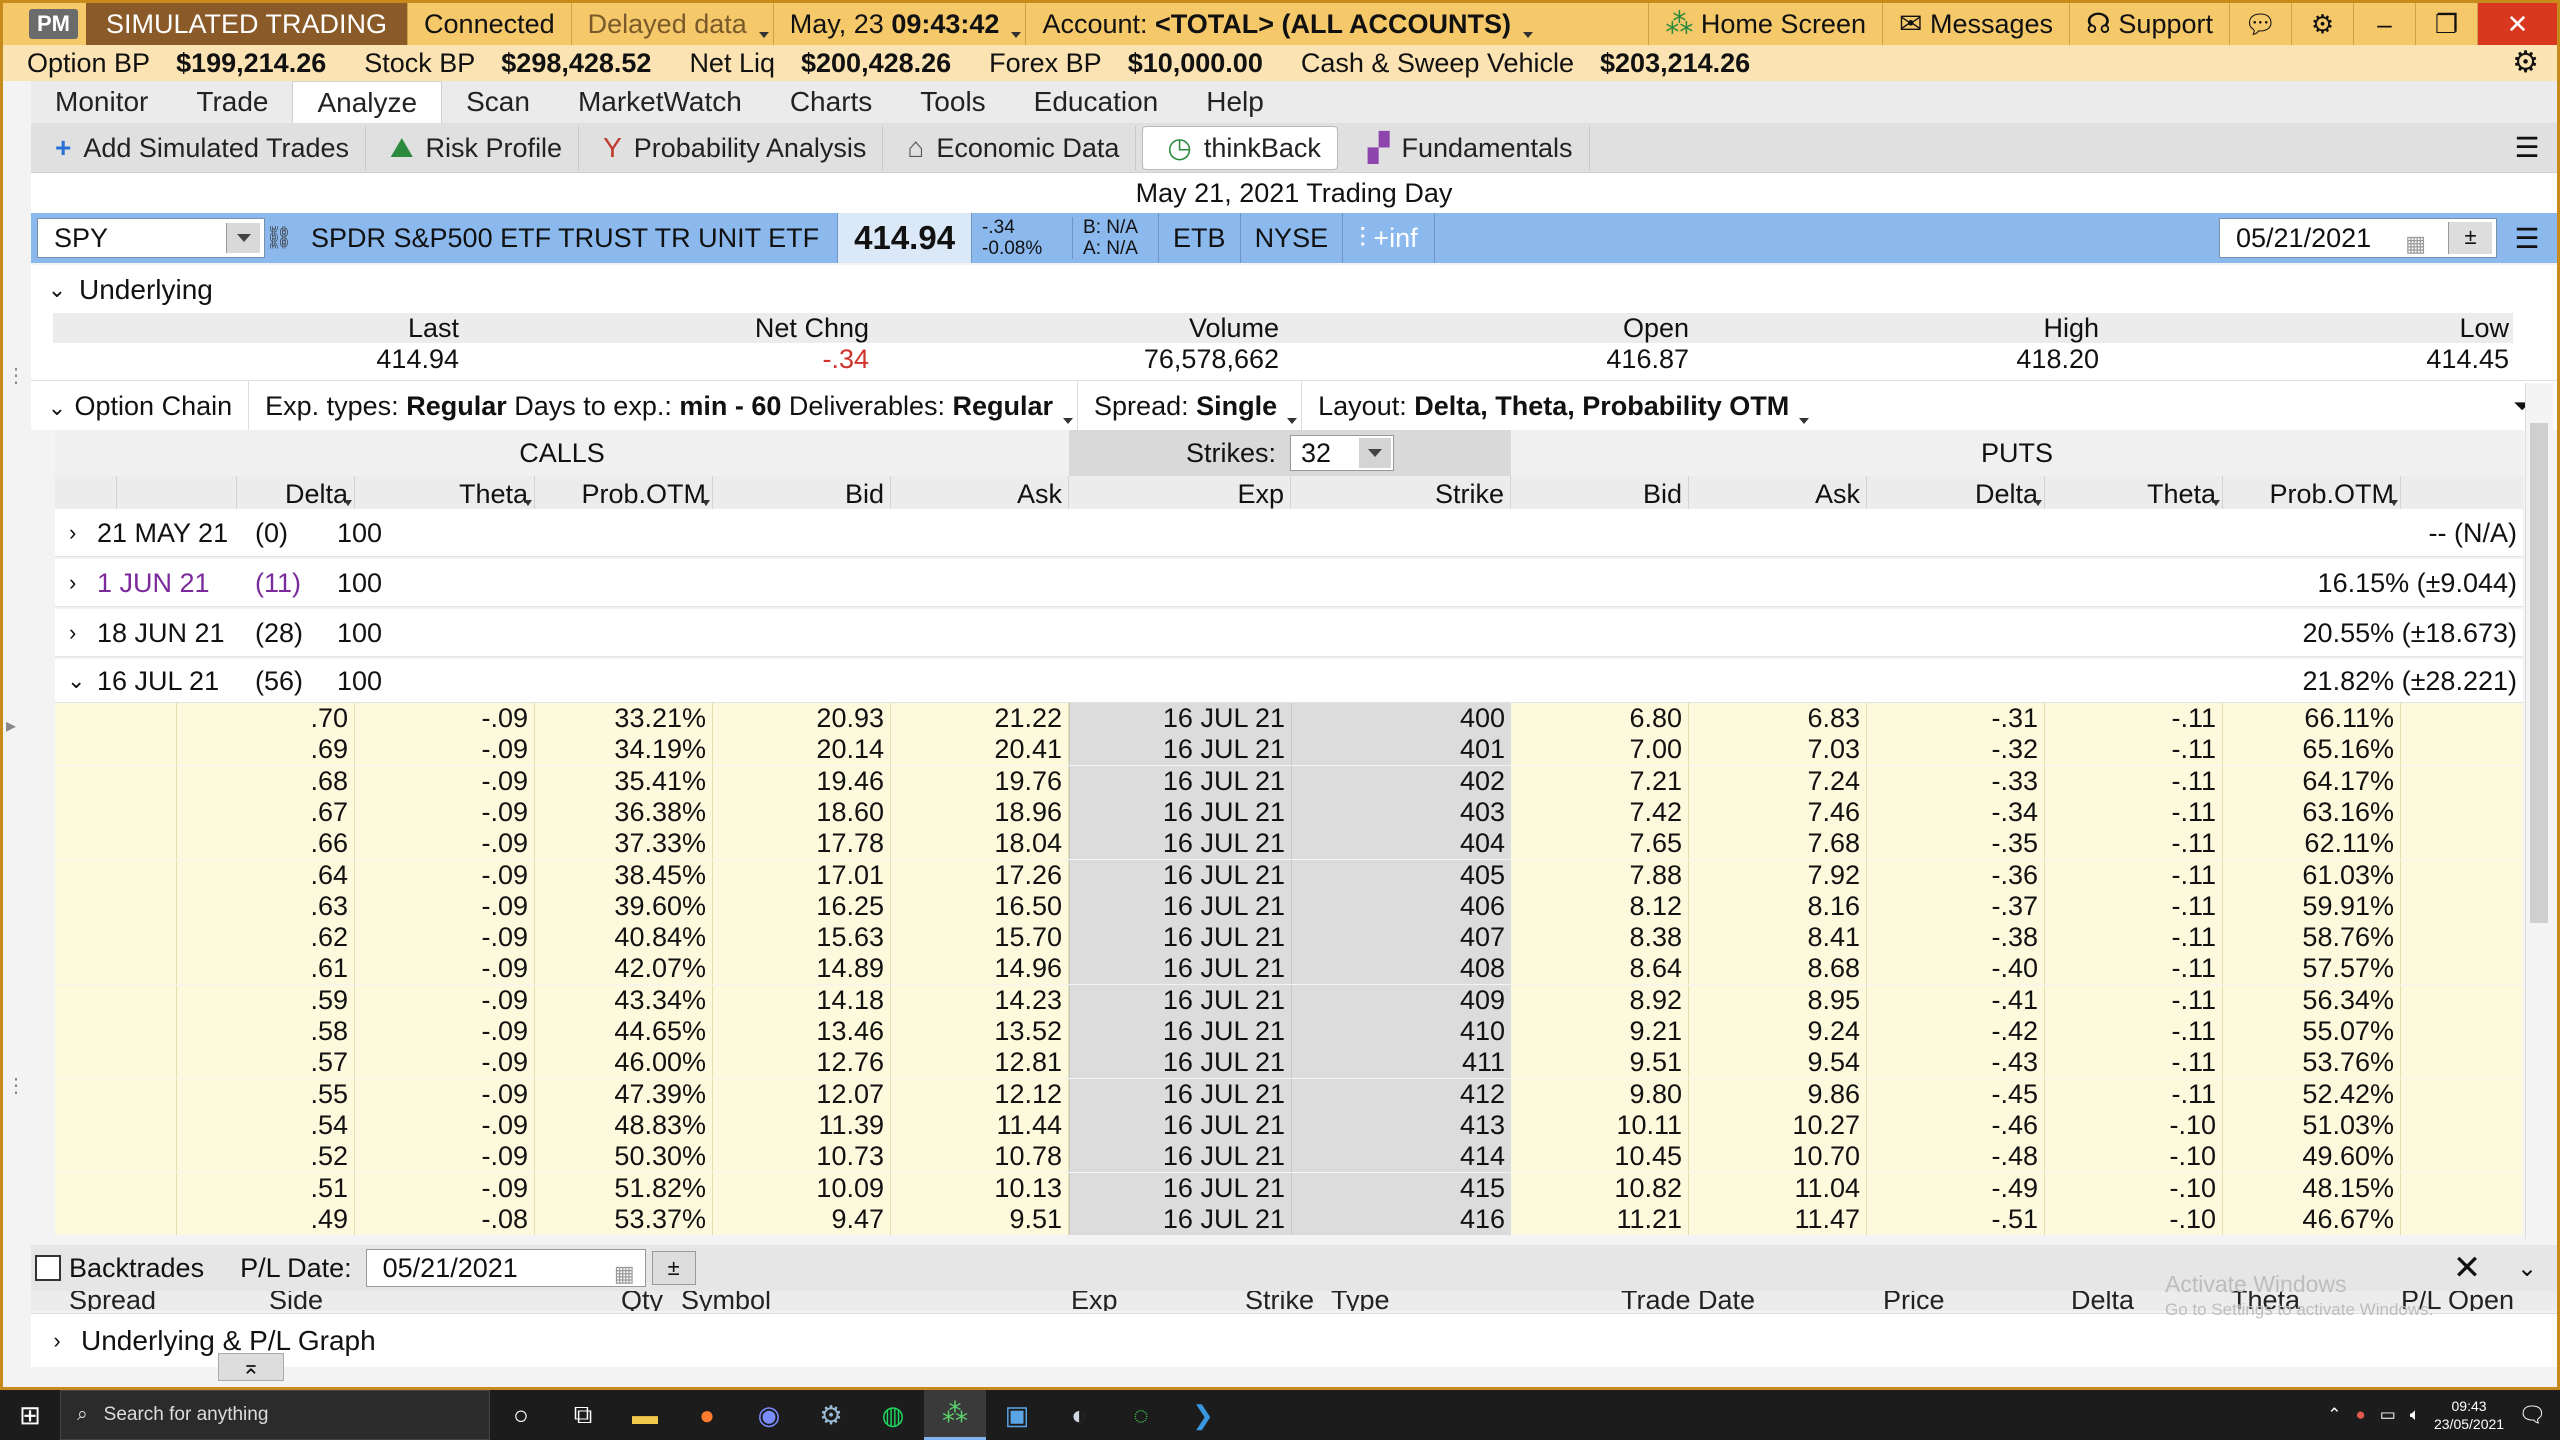 This screenshot has height=1440, width=2560. Describe the element at coordinates (1956, 494) in the screenshot. I see `col-put-delta: Delta` at that location.